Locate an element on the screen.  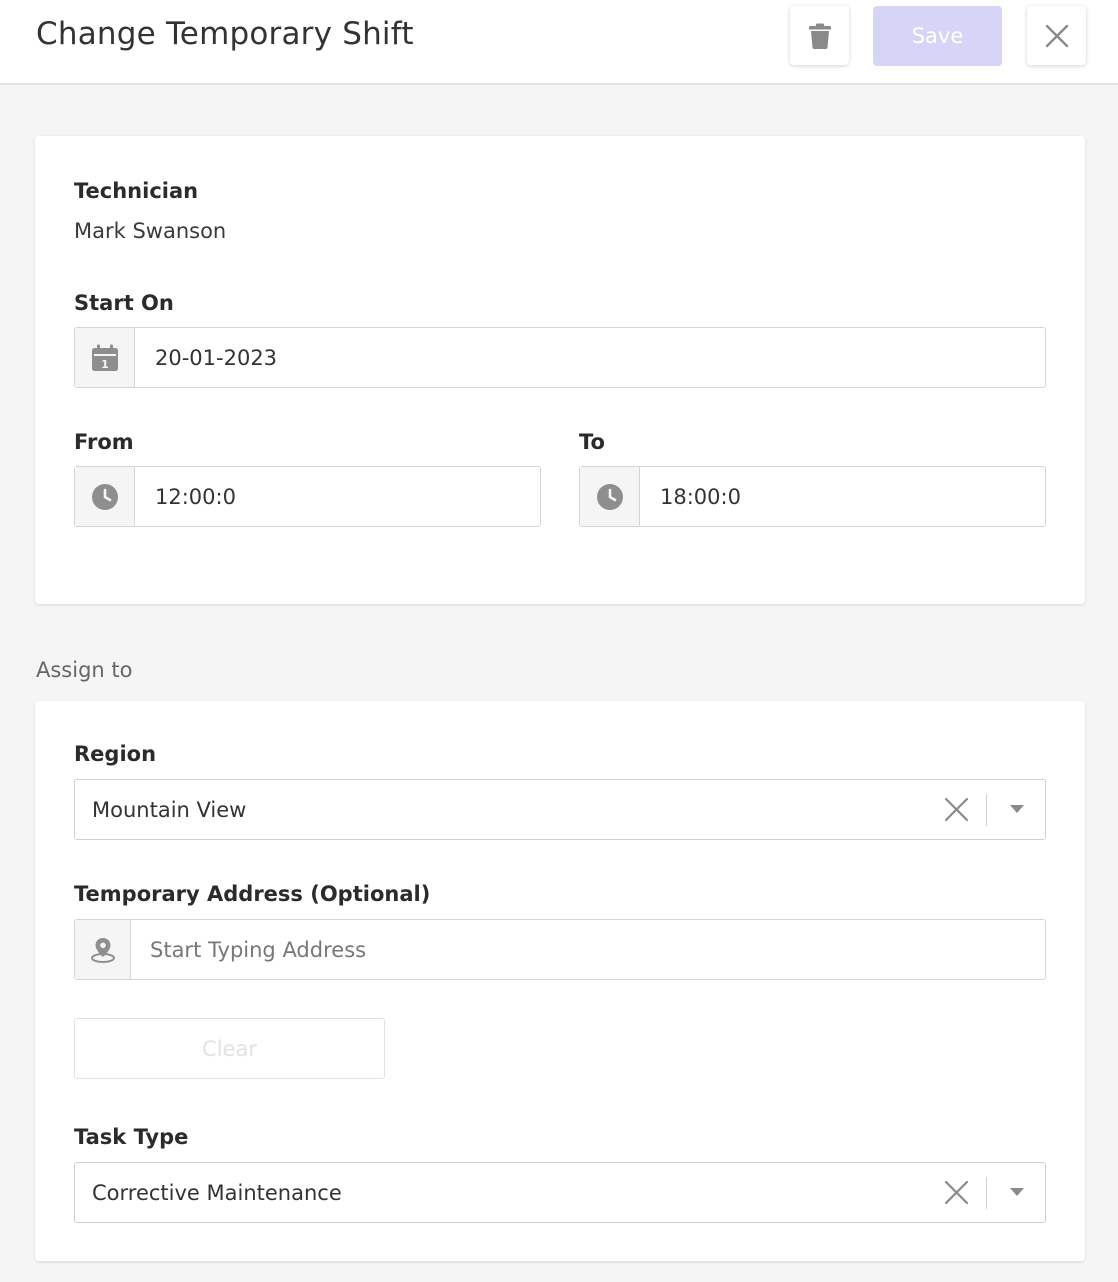
region-select: Mountain View is located at coordinates (560, 809).